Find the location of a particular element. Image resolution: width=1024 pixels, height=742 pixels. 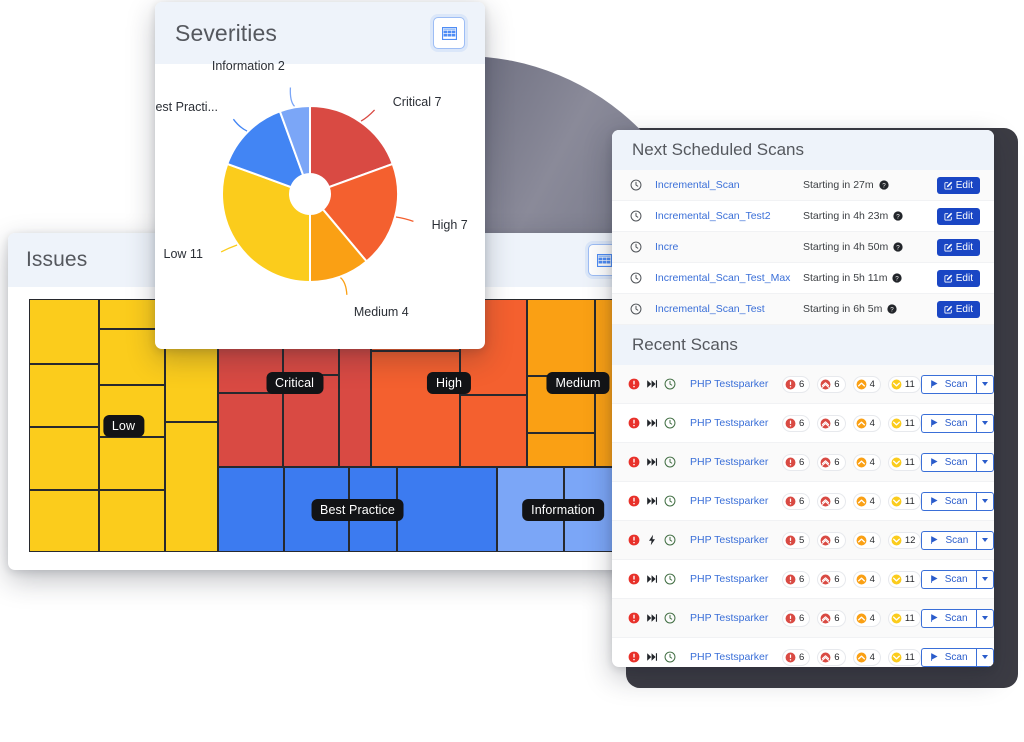

scheduled-scan-row: Incre Starting in 4h 50m ? Edit is located at coordinates (803, 247).